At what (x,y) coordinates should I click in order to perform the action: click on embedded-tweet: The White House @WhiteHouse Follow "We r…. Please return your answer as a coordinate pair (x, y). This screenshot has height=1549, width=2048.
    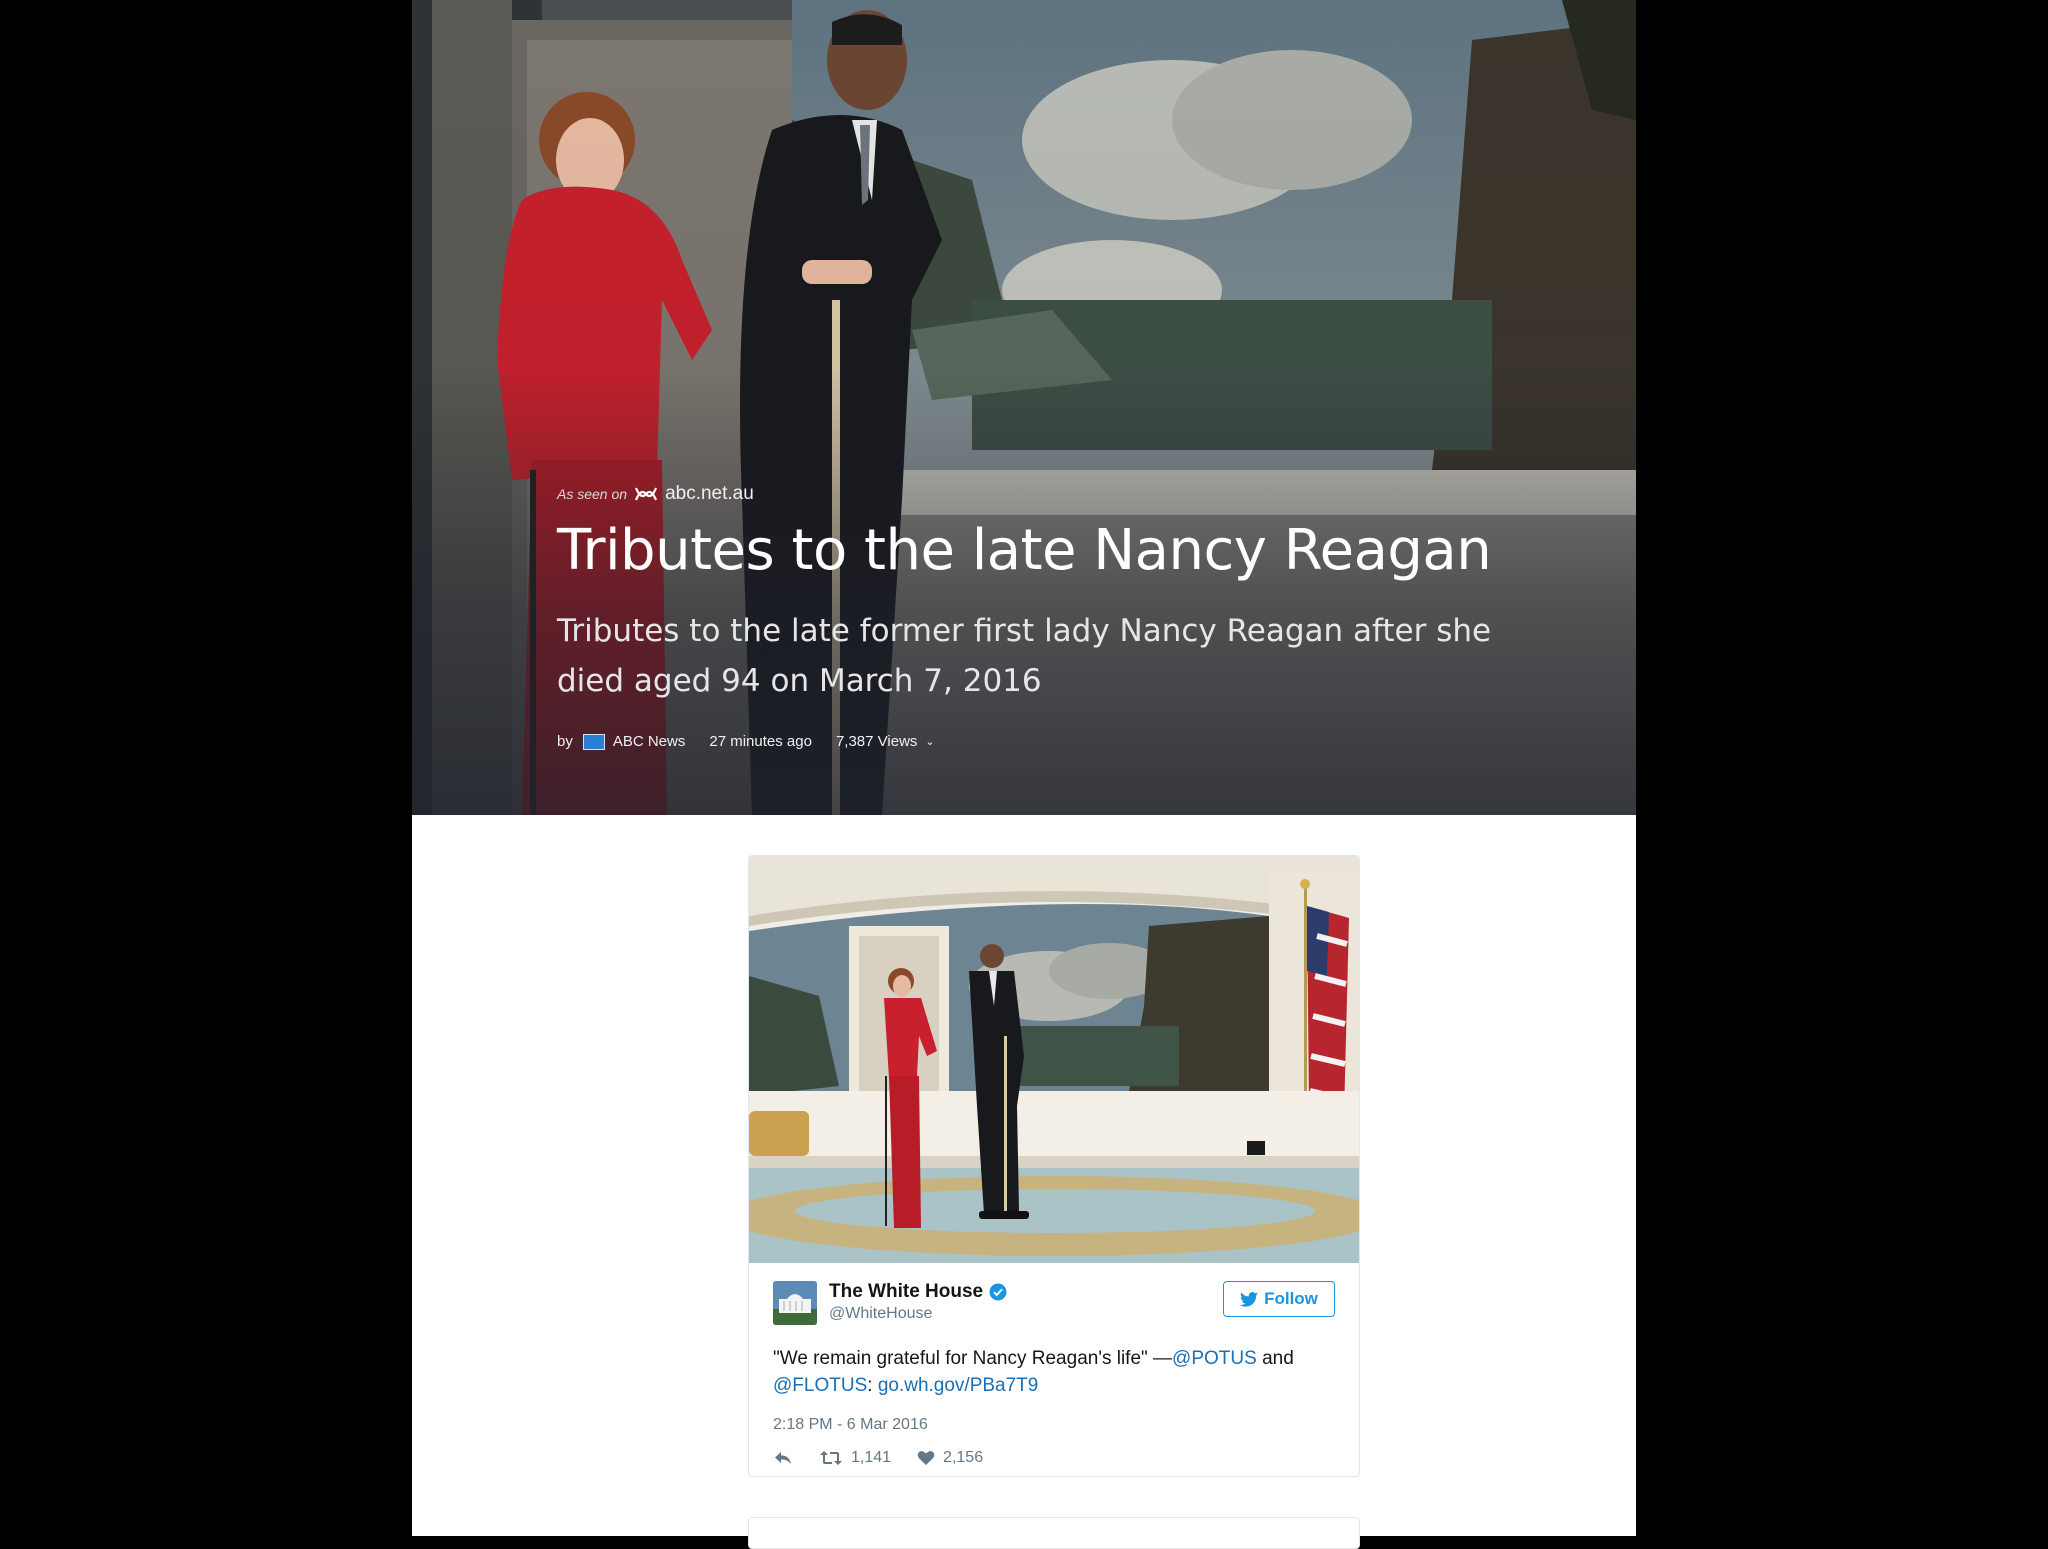
    Looking at the image, I should click on (1054, 1166).